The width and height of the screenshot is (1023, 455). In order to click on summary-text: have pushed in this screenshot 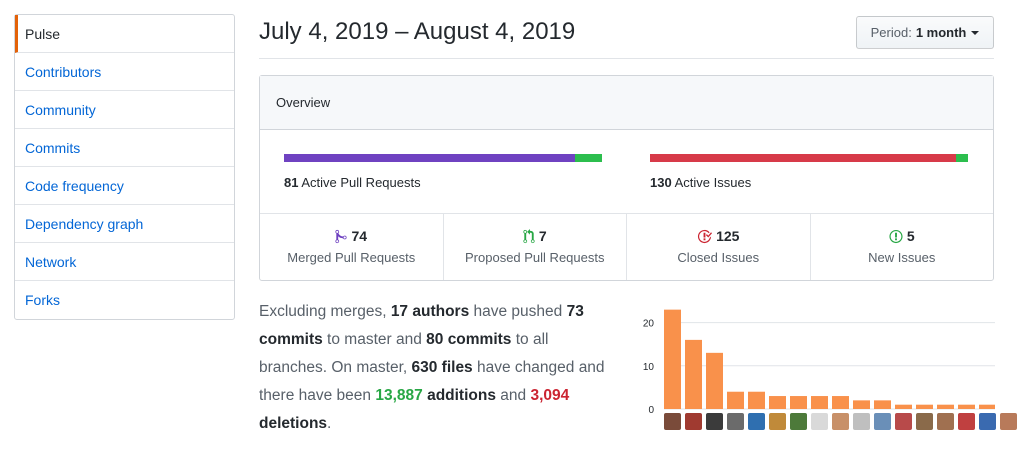, I will do `click(518, 311)`.